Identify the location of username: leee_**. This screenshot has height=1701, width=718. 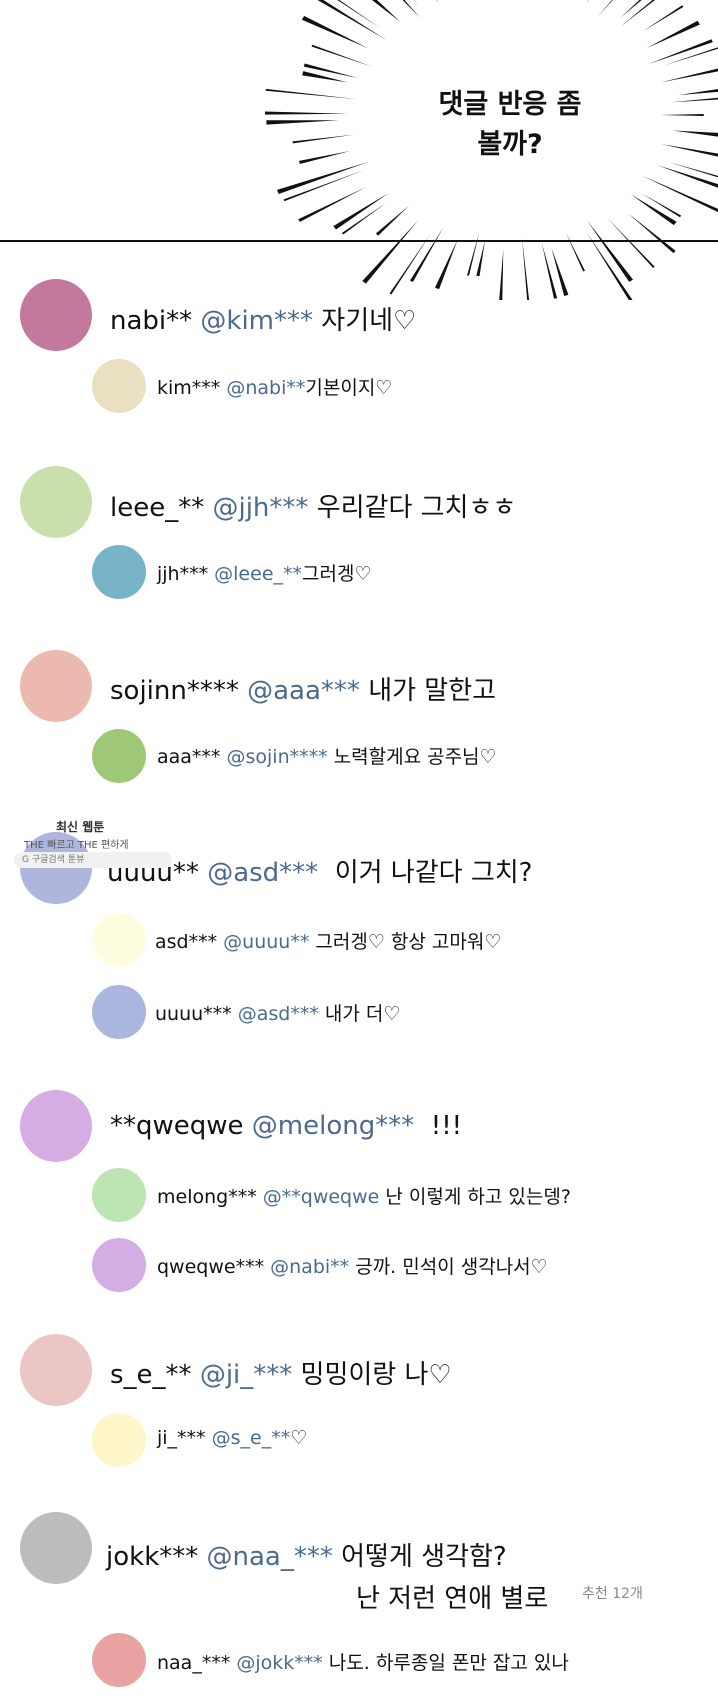
(157, 508).